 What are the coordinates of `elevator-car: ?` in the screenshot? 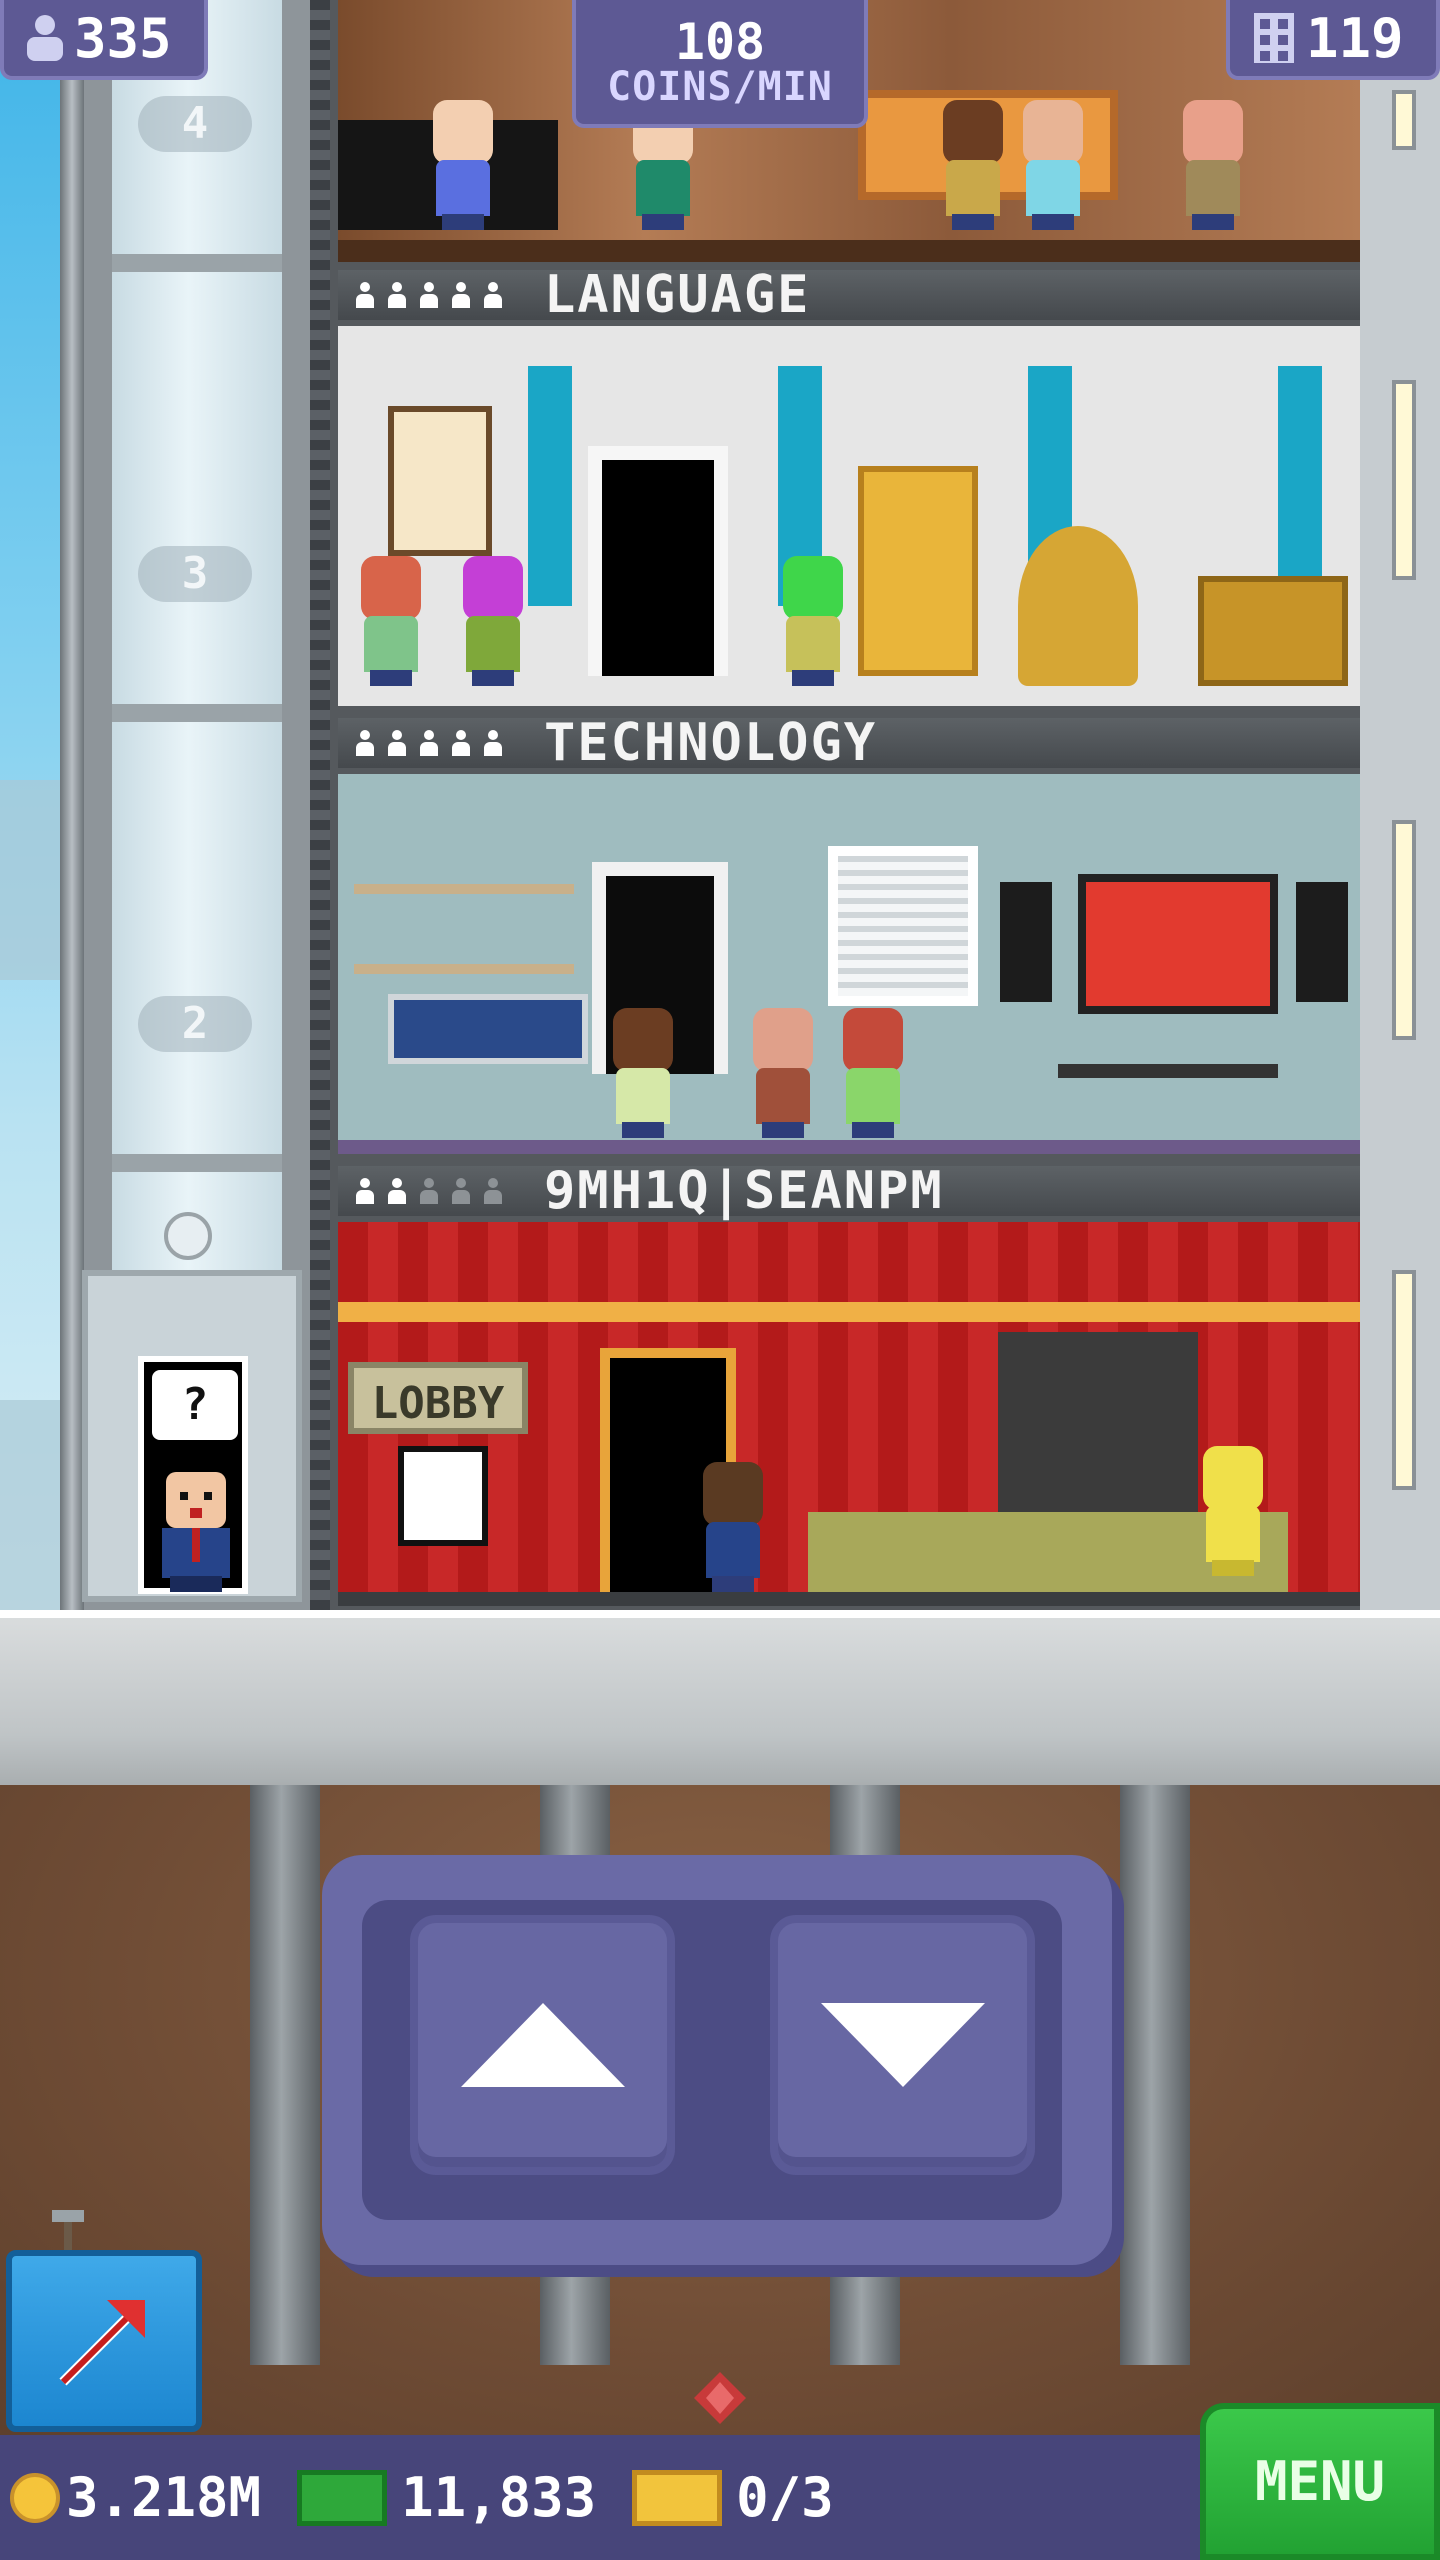 It's located at (192, 1407).